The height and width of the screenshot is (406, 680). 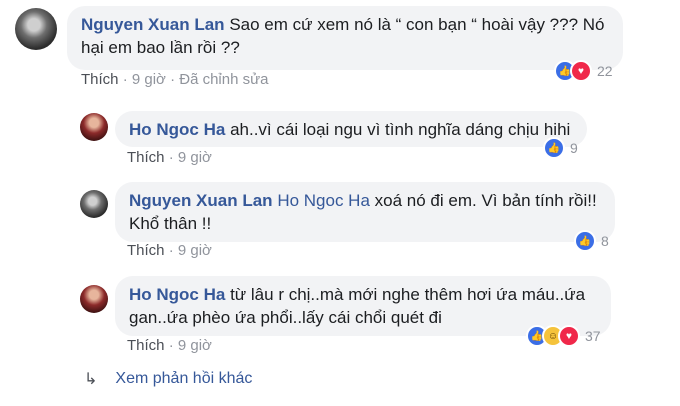 What do you see at coordinates (574, 148) in the screenshot?
I see `reaction-count: 9` at bounding box center [574, 148].